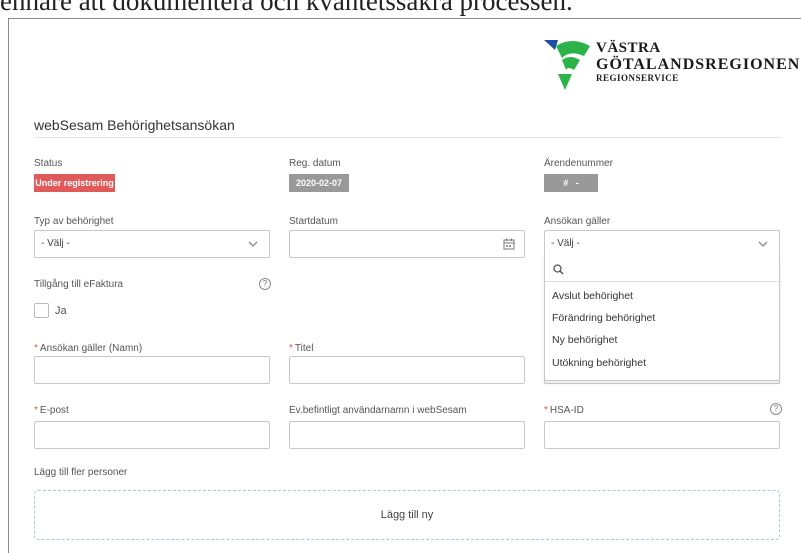  What do you see at coordinates (662, 244) in the screenshot?
I see `ansokan-select: - Välj -` at bounding box center [662, 244].